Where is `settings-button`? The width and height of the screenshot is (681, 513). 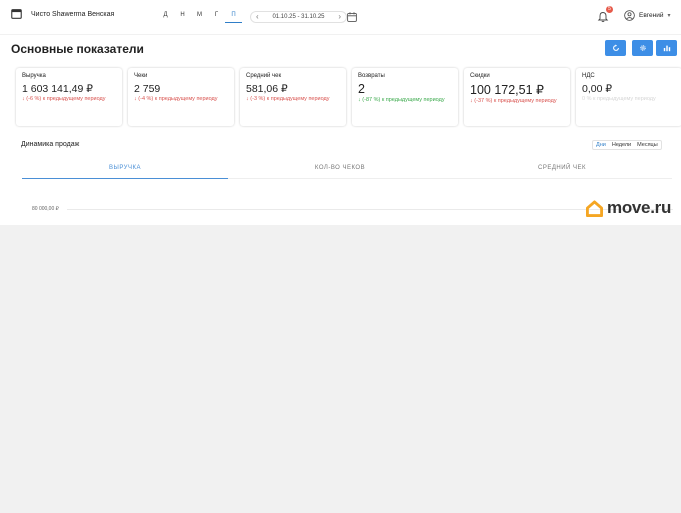 settings-button is located at coordinates (642, 48).